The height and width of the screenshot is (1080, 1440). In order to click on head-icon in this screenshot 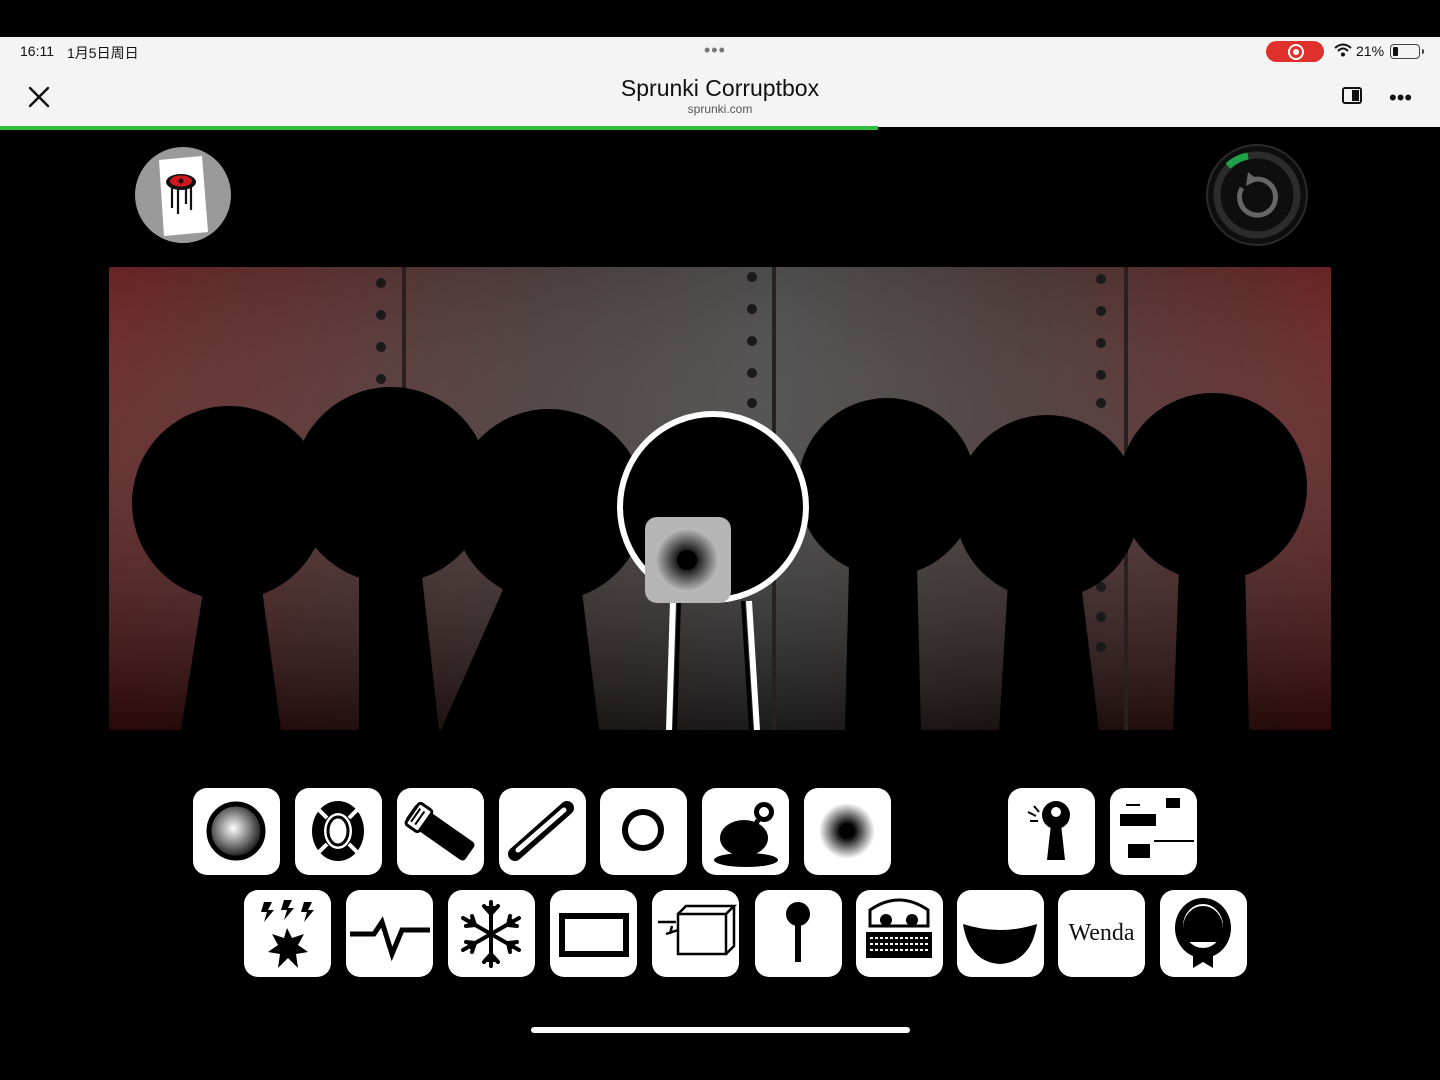, I will do `click(1203, 933)`.